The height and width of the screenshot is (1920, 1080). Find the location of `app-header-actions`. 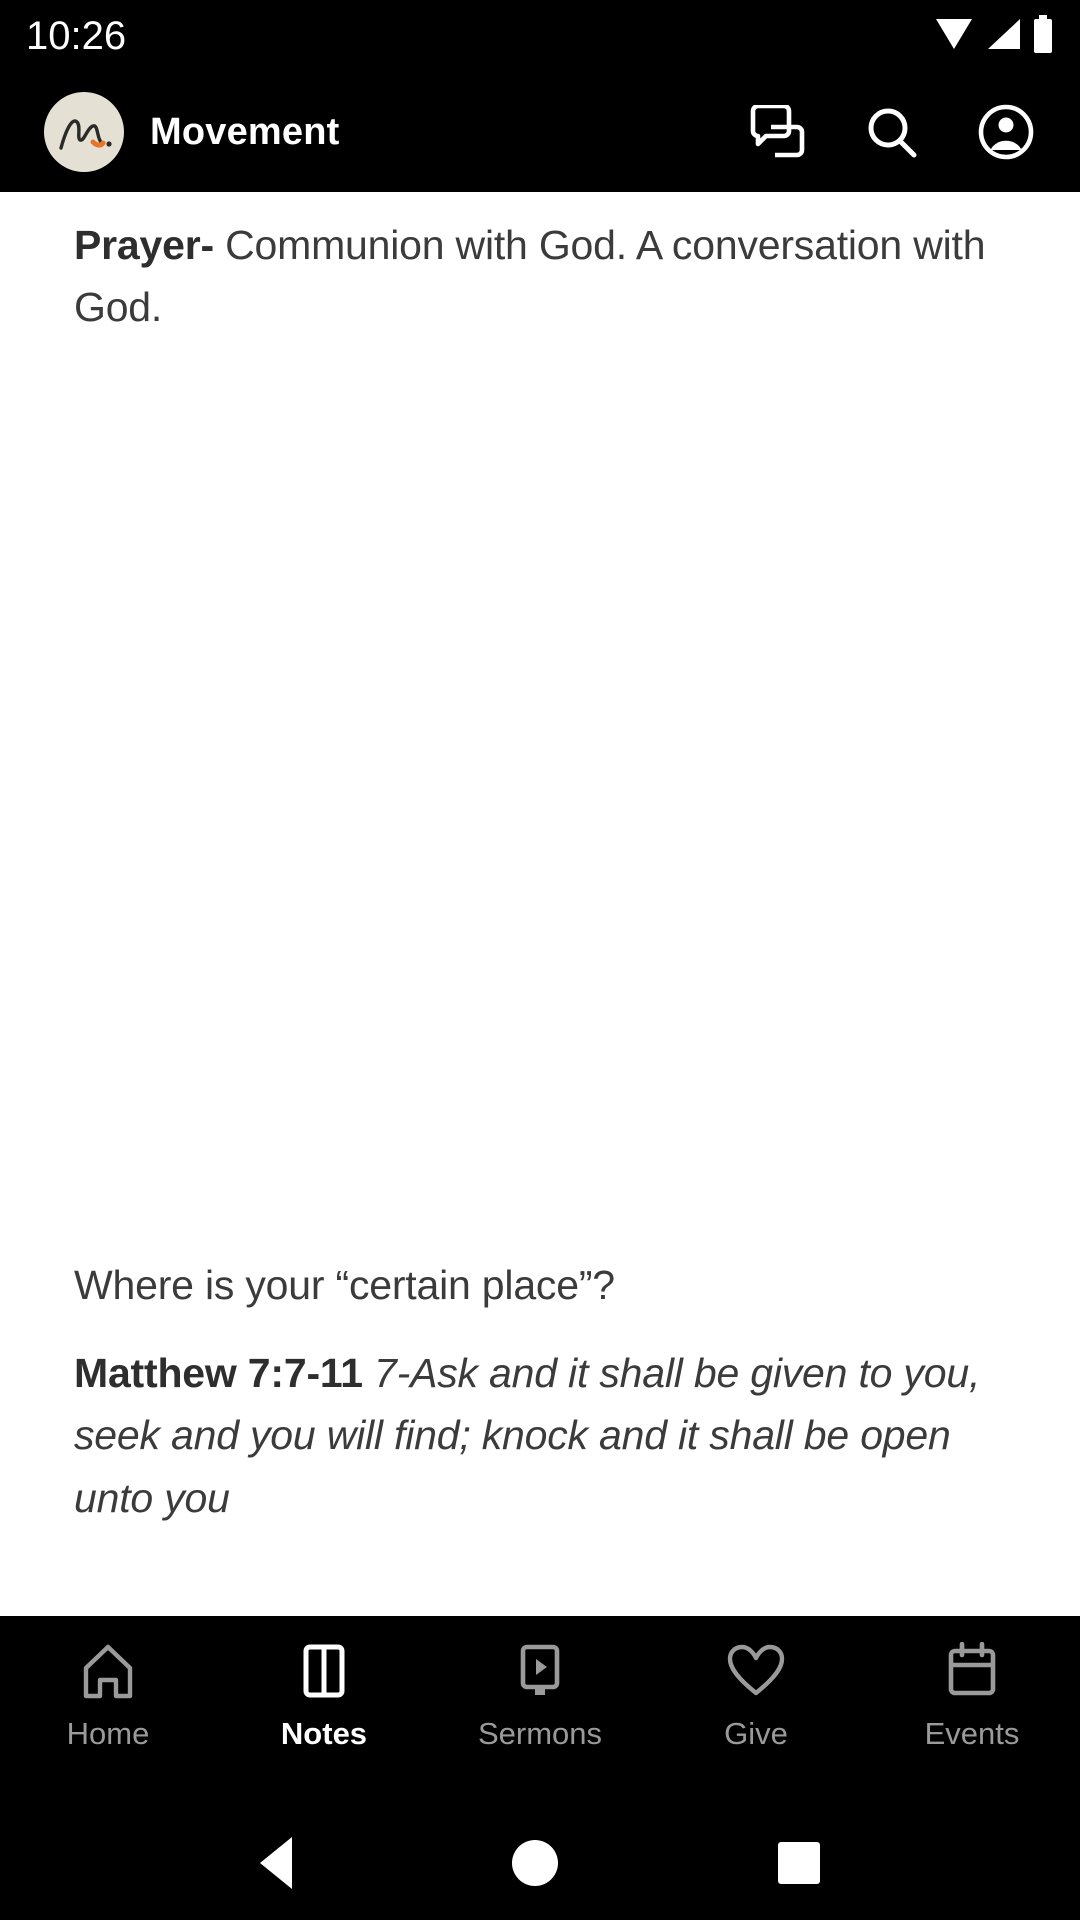

app-header-actions is located at coordinates (899, 132).